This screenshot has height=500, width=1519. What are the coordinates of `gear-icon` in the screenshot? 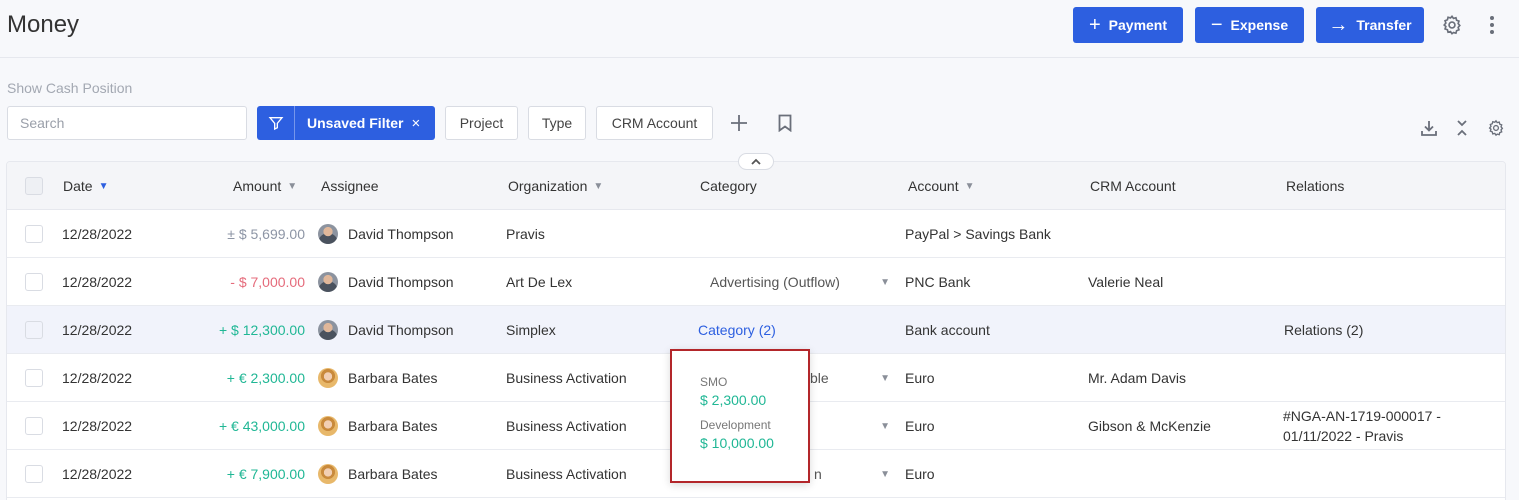 It's located at (1452, 25).